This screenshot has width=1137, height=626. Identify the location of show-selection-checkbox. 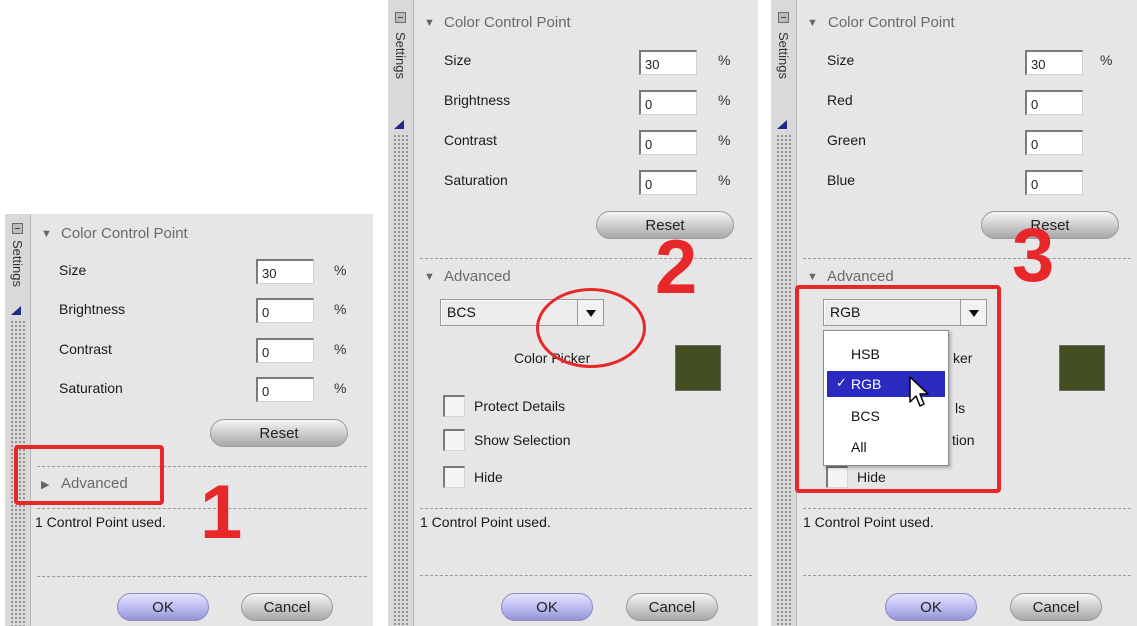
(454, 440).